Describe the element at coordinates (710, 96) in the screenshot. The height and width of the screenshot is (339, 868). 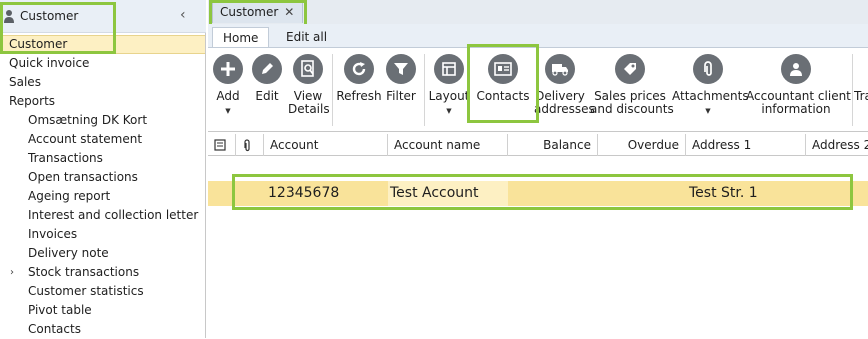
I see `attachments-label: Attachments` at that location.